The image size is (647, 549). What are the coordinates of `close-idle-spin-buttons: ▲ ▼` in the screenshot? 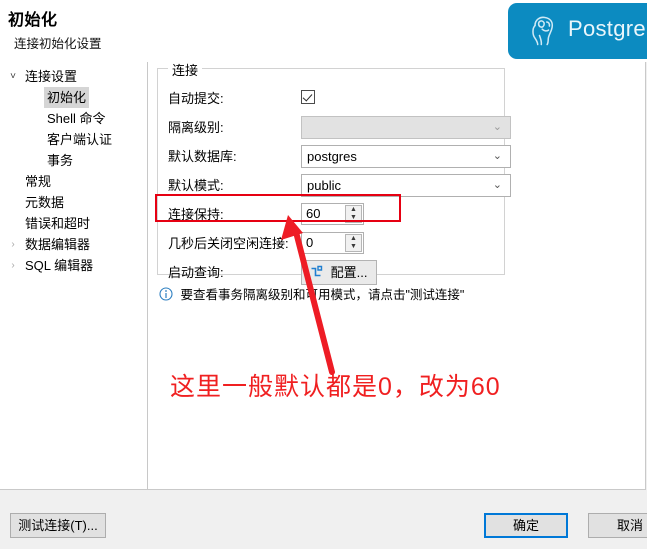 It's located at (353, 243).